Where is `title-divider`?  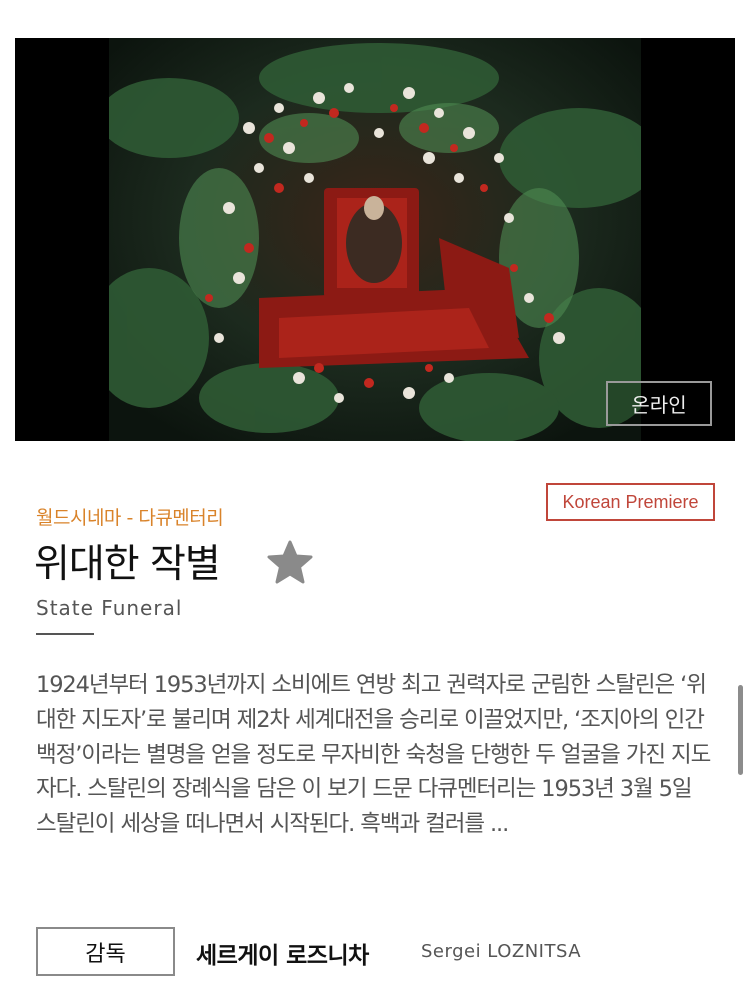
title-divider is located at coordinates (65, 634).